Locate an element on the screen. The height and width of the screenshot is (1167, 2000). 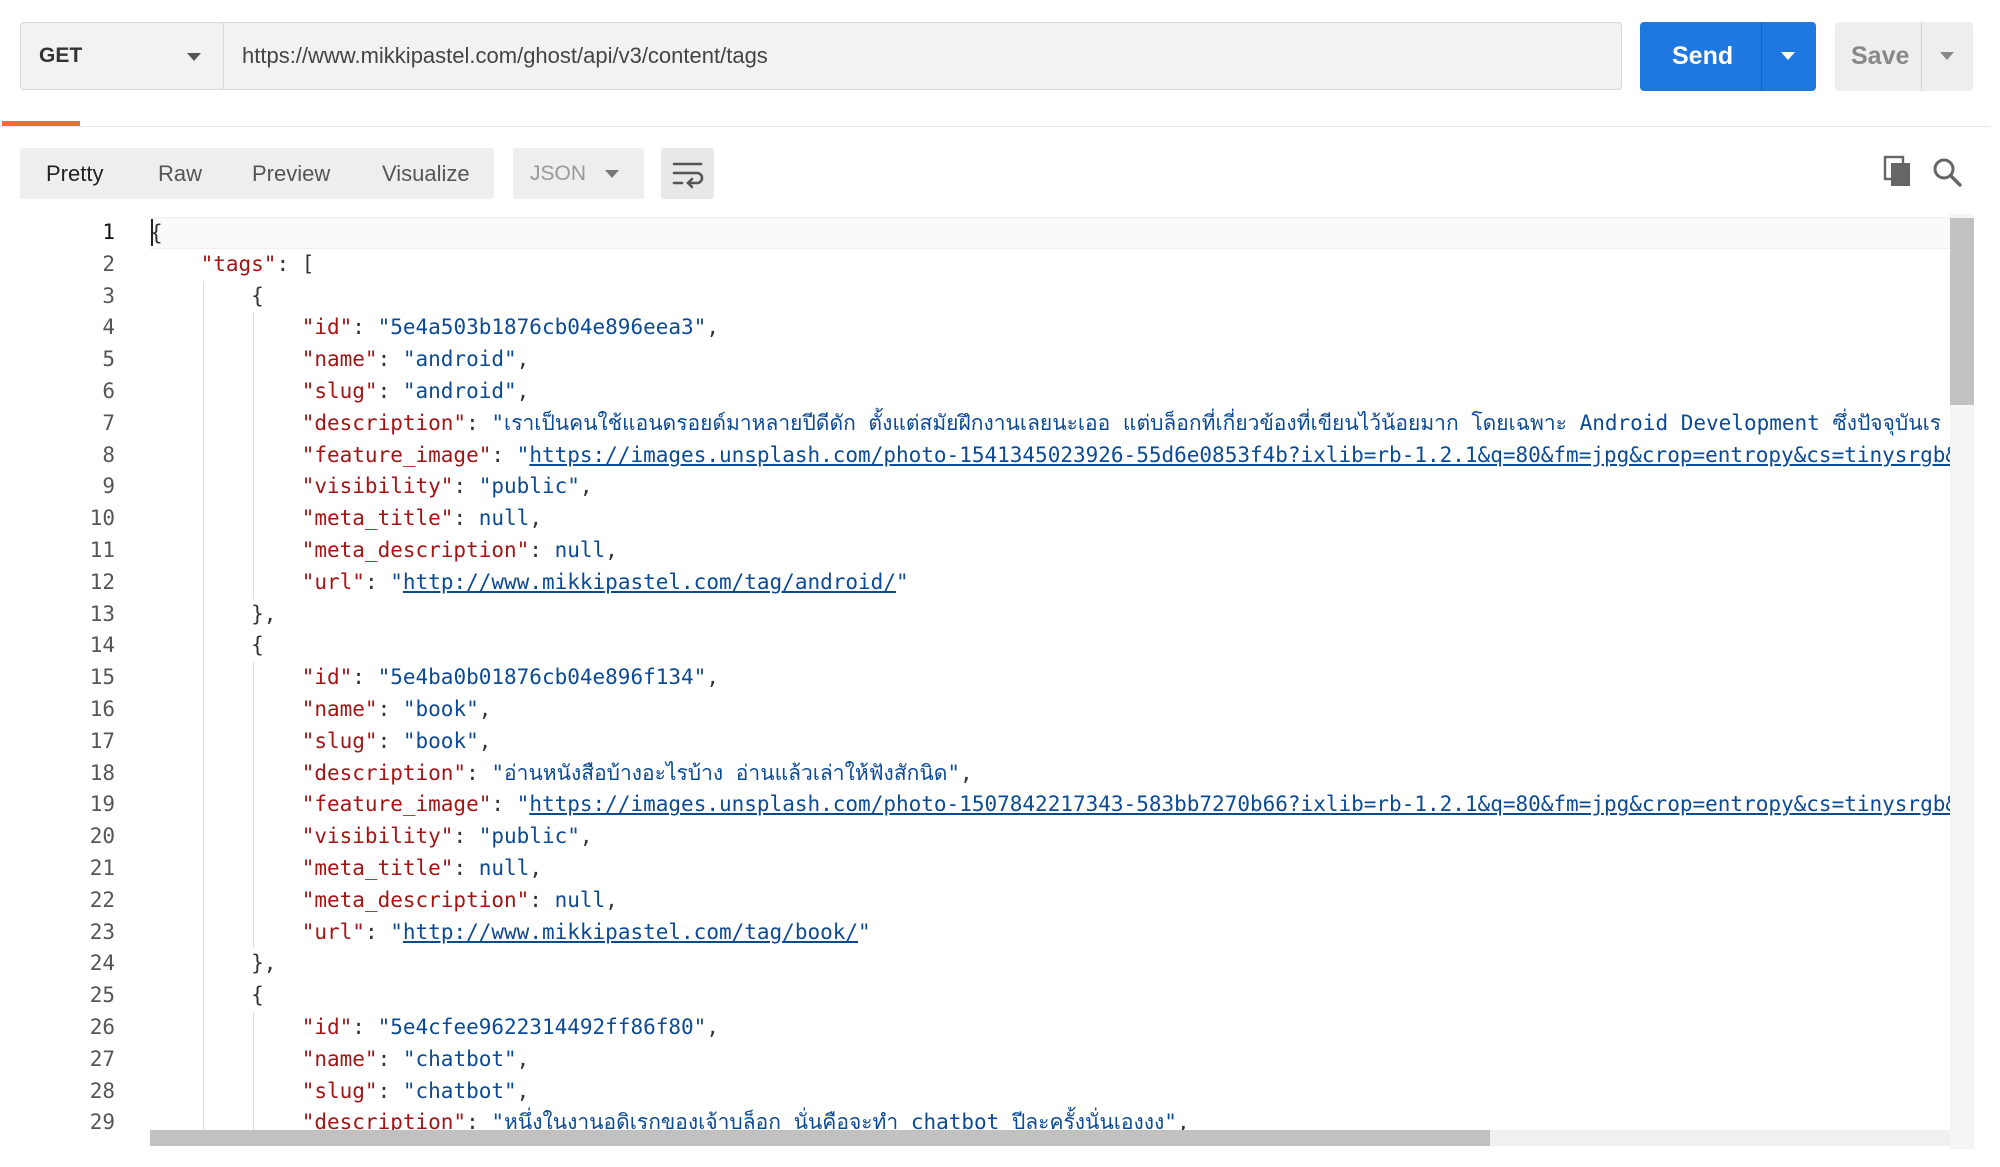
vertical-scrollbar is located at coordinates (1962, 681).